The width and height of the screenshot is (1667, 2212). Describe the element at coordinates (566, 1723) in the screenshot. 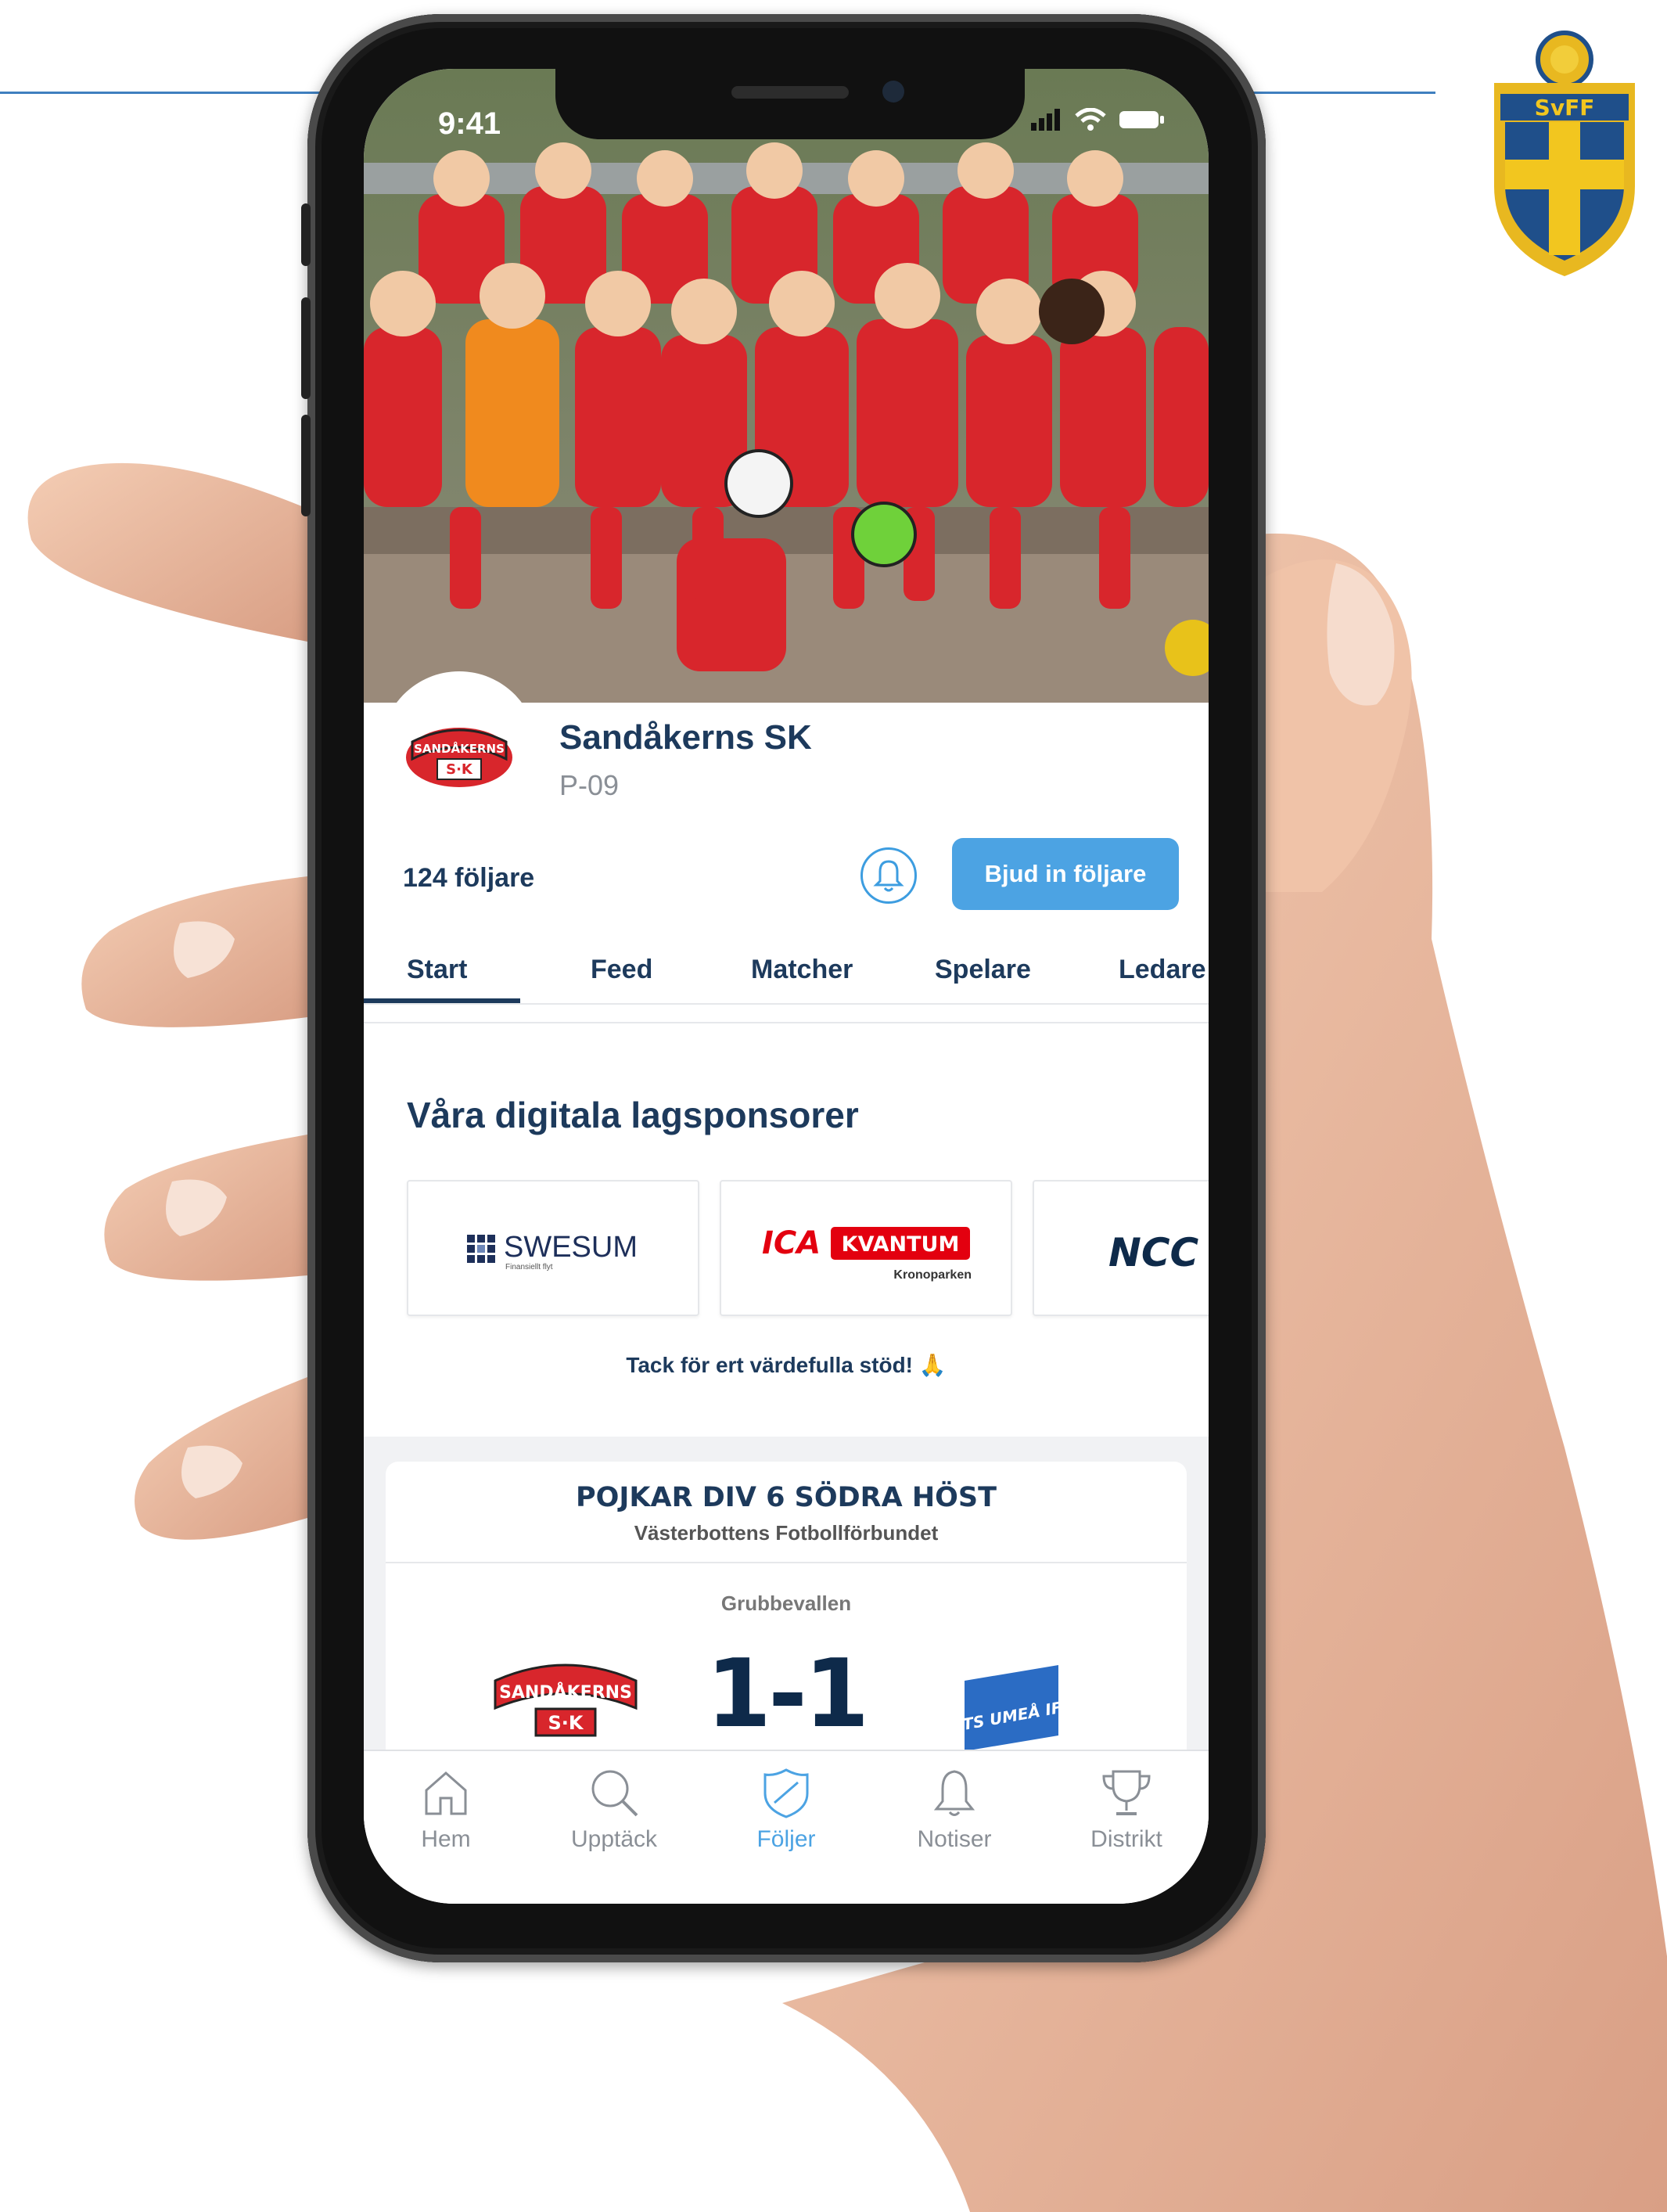

I see `home-logo-subtext: S·K` at that location.